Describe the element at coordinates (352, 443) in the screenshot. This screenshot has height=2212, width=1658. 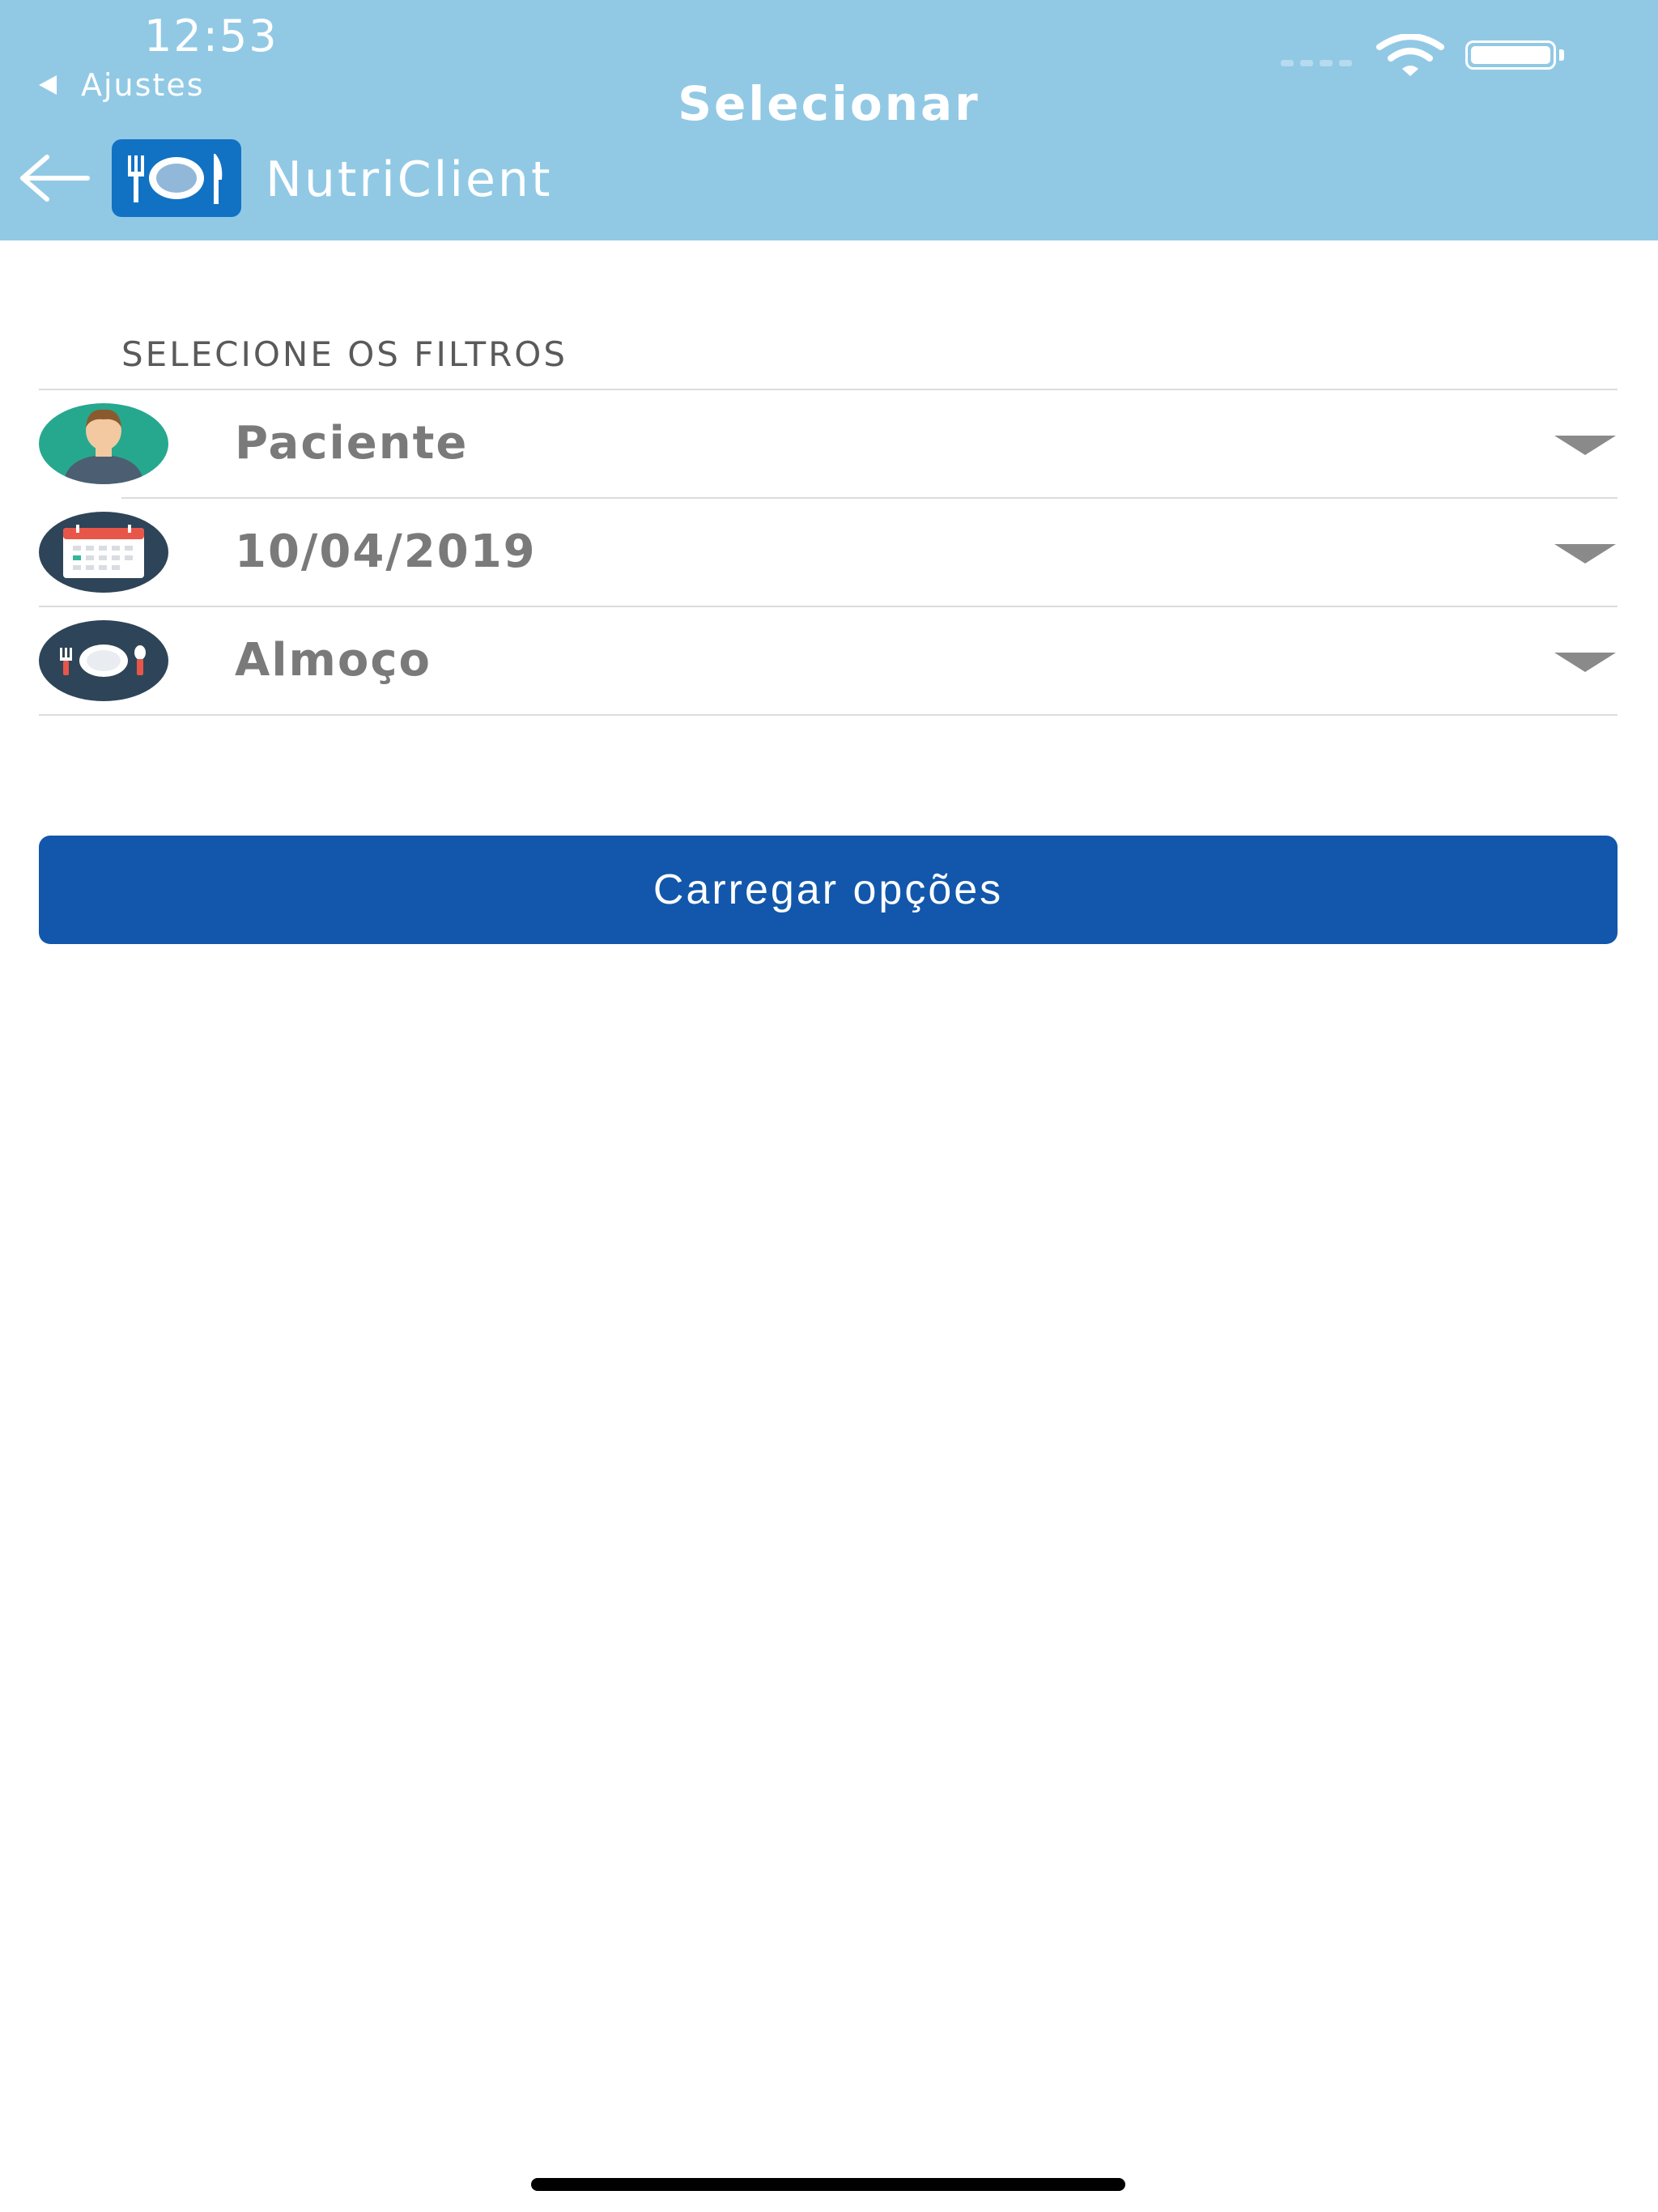
I see `filter-patient-value: Paciente` at that location.